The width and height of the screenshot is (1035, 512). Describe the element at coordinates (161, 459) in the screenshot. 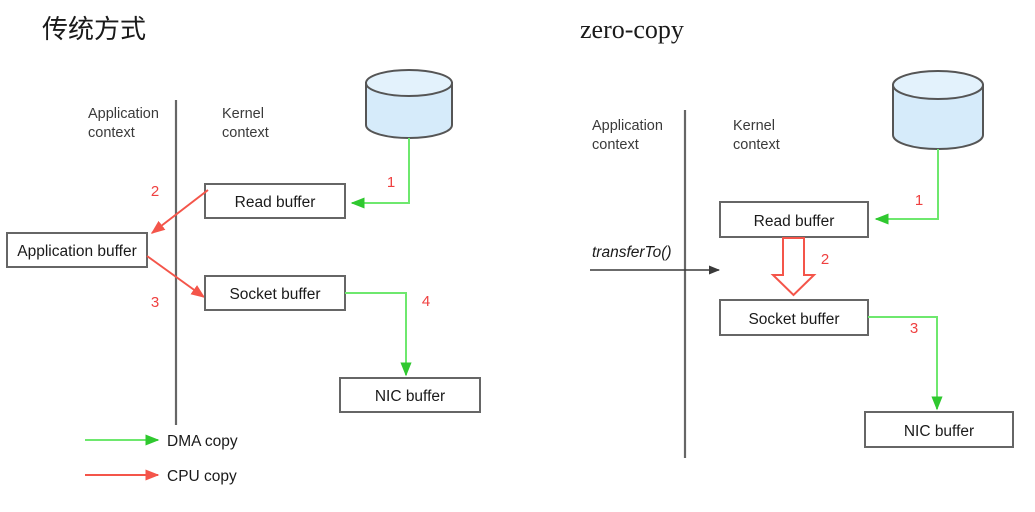

I see `legend: DMA copy CPU copy` at that location.